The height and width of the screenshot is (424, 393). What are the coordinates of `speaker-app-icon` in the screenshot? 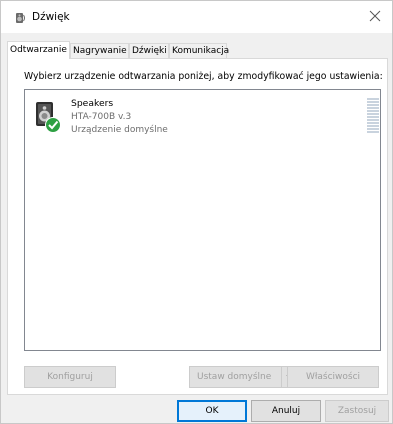 It's located at (20, 18).